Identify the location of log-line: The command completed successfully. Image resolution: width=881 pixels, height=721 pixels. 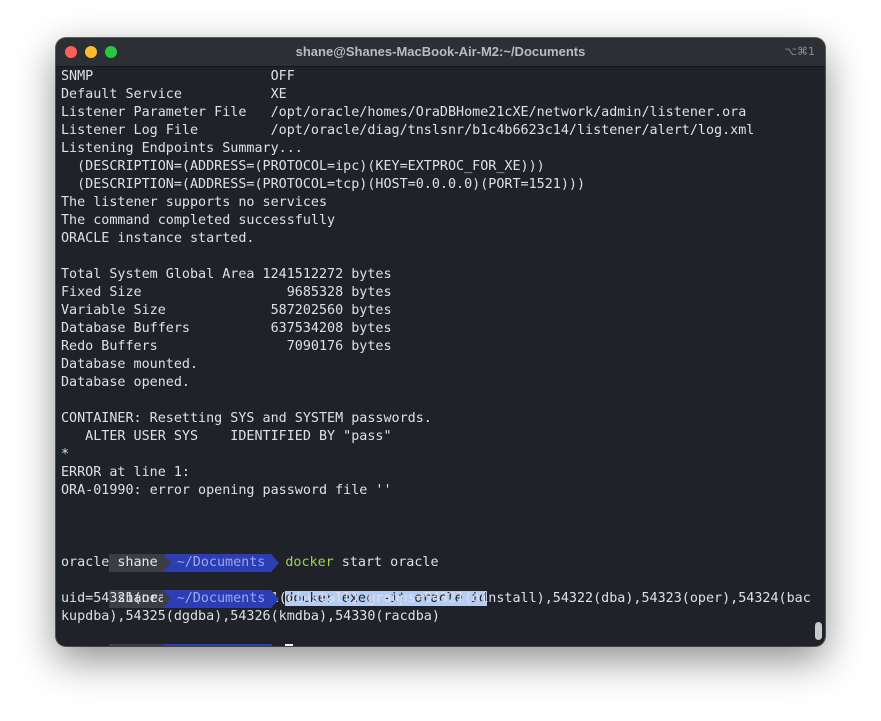
(198, 220).